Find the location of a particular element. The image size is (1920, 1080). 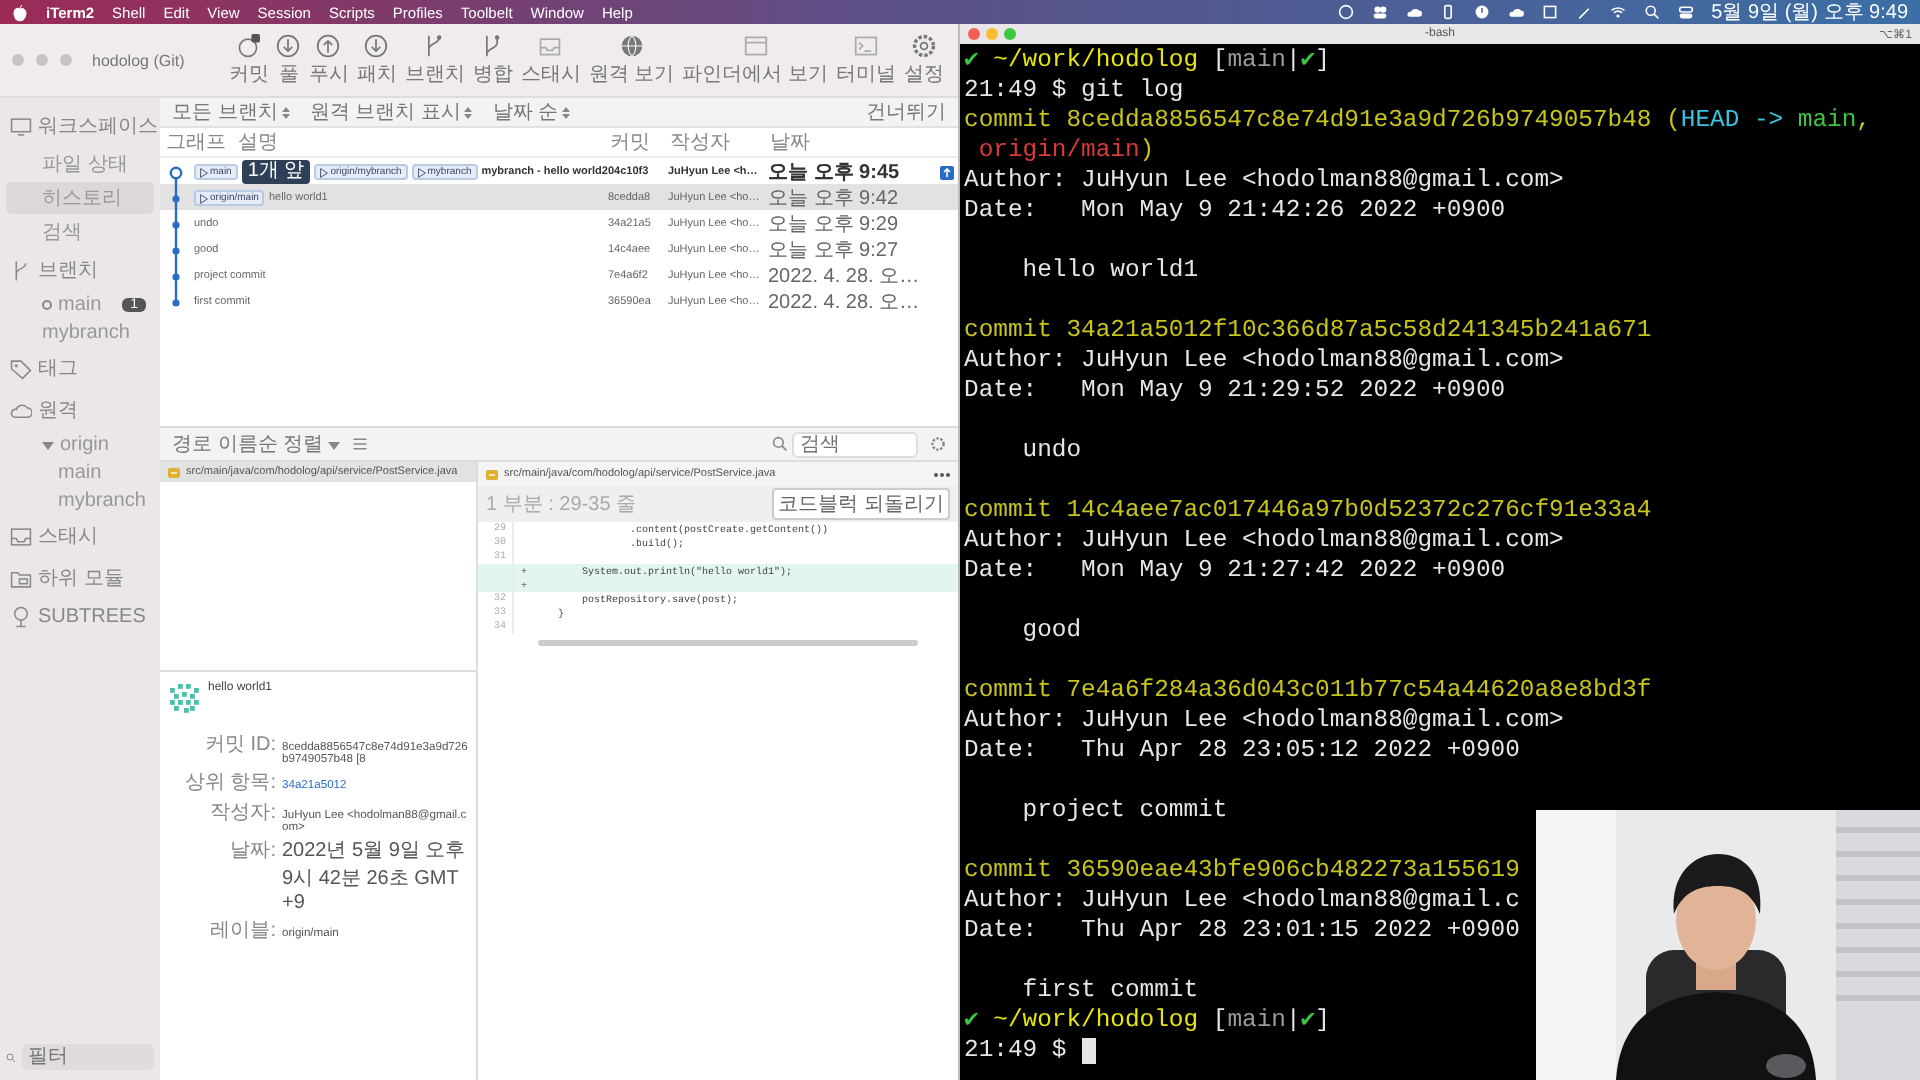

search-icon is located at coordinates (1651, 12).